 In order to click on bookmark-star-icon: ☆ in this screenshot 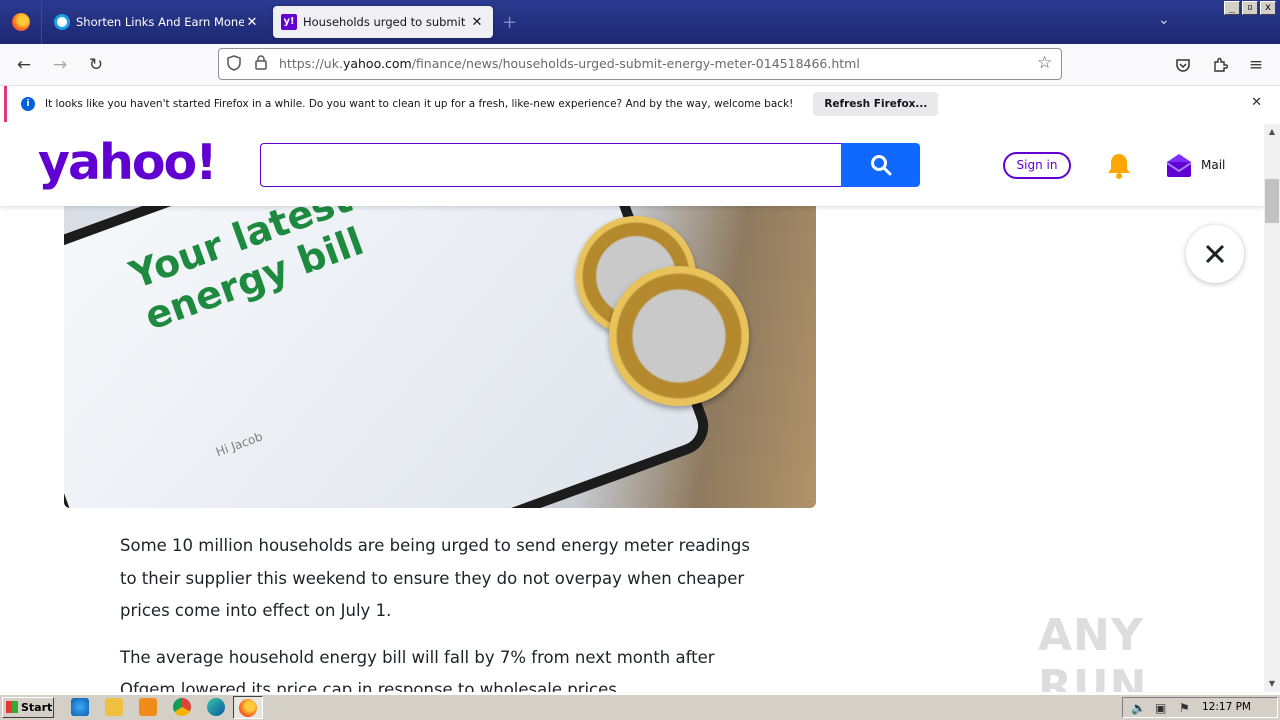, I will do `click(1044, 63)`.